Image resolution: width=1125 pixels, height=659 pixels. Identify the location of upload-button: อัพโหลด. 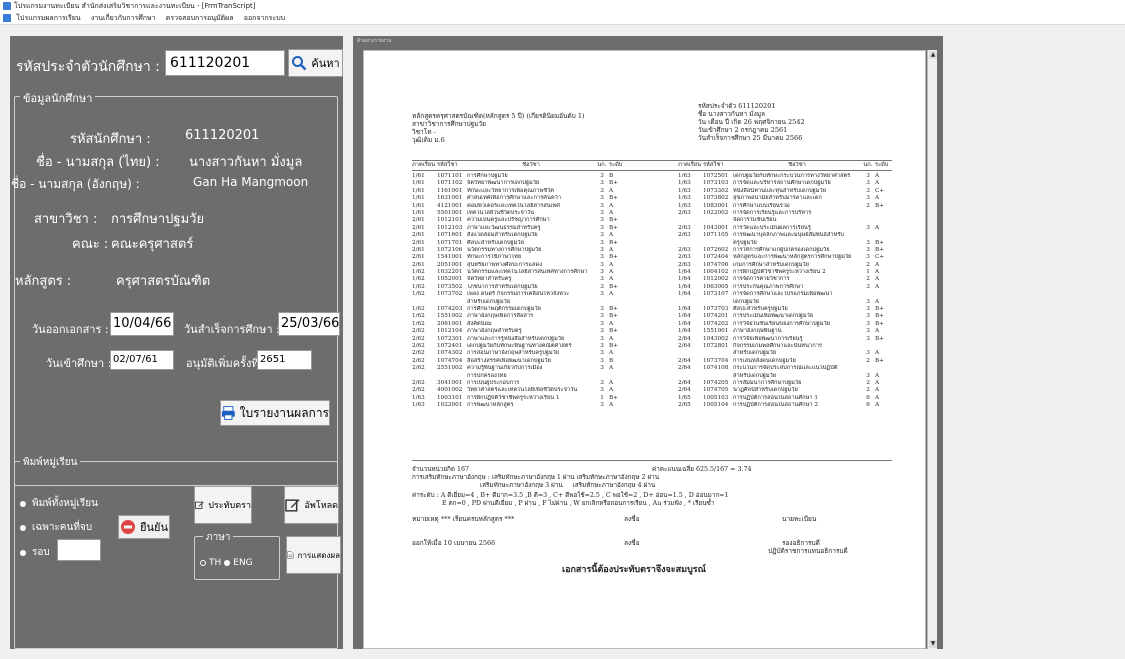
(311, 505).